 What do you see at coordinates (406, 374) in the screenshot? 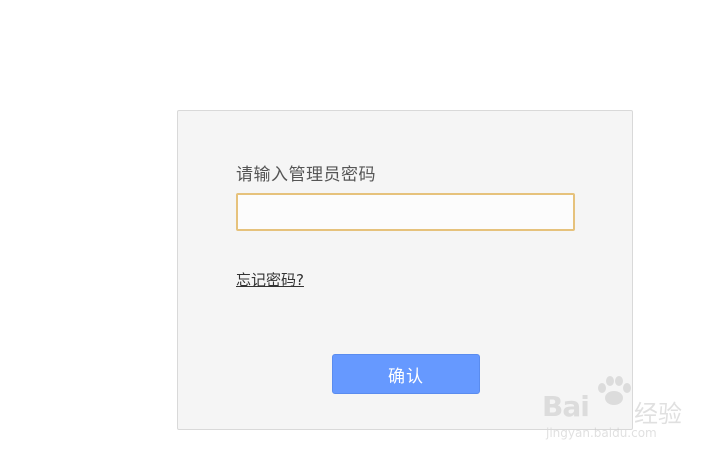
I see `confirm-button: 确认` at bounding box center [406, 374].